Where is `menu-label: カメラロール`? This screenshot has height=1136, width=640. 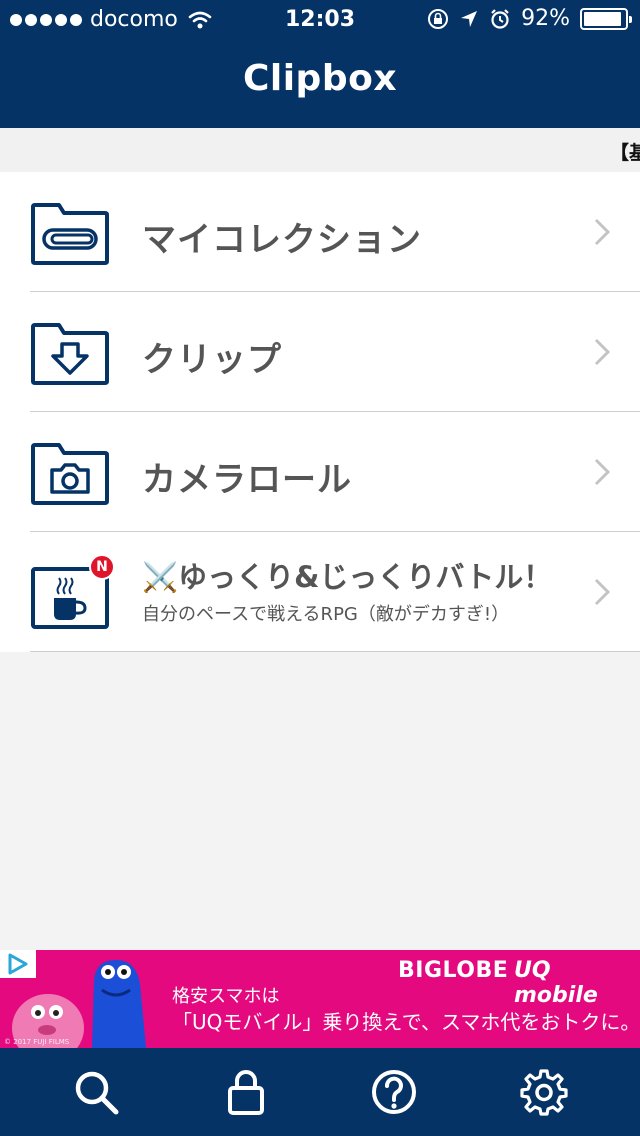
menu-label: カメラロール is located at coordinates (247, 480).